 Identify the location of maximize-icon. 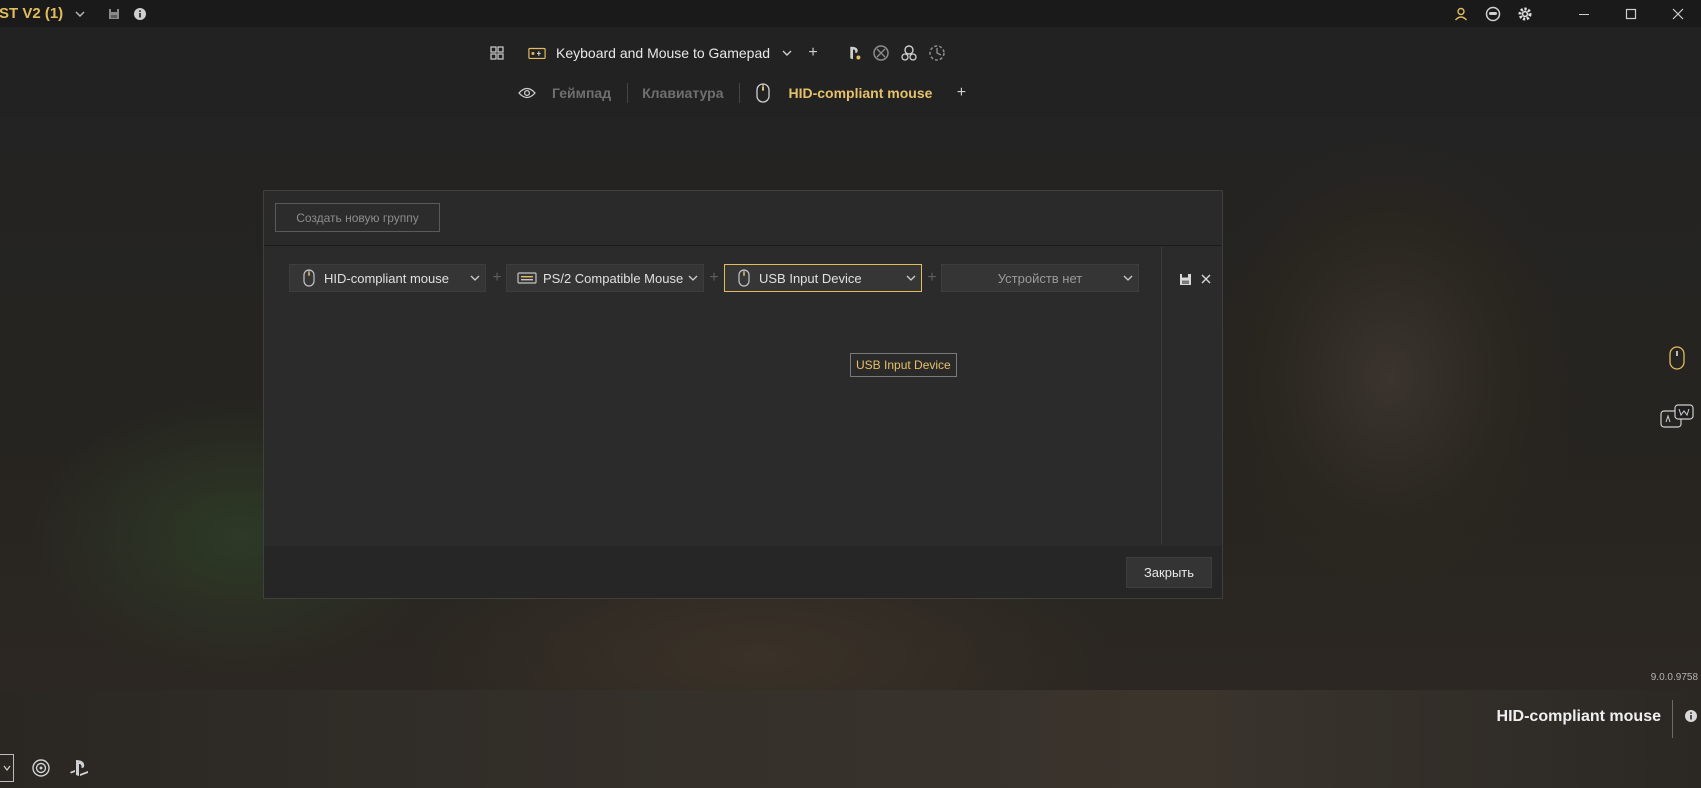
(1630, 13).